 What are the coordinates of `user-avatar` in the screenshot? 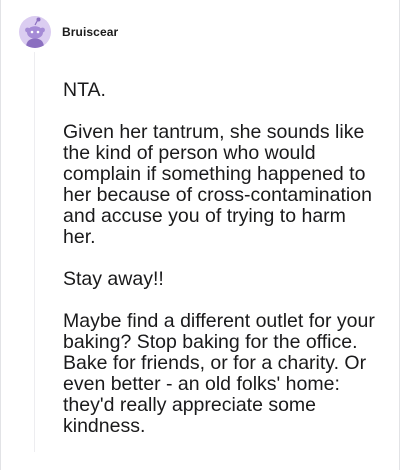 It's located at (35, 32).